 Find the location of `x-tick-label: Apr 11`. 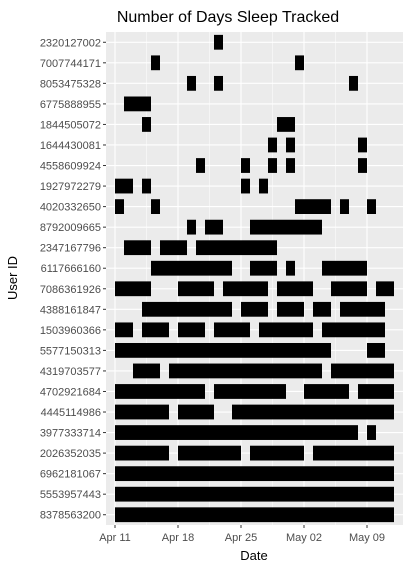

x-tick-label: Apr 11 is located at coordinates (115, 538).